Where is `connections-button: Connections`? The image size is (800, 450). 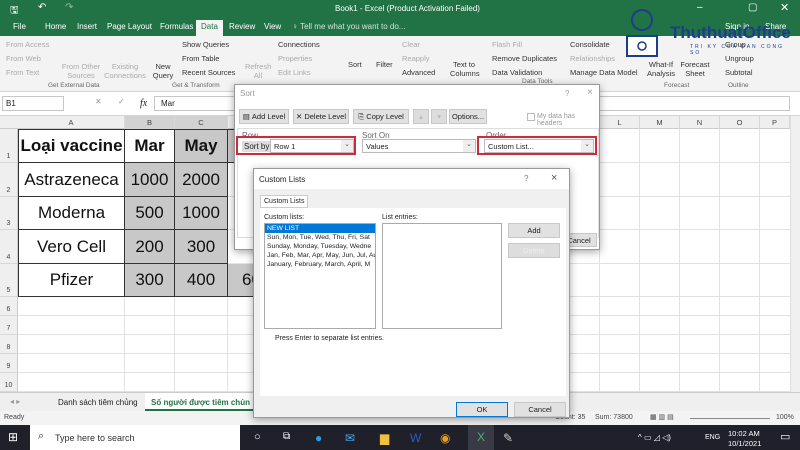 connections-button: Connections is located at coordinates (299, 44).